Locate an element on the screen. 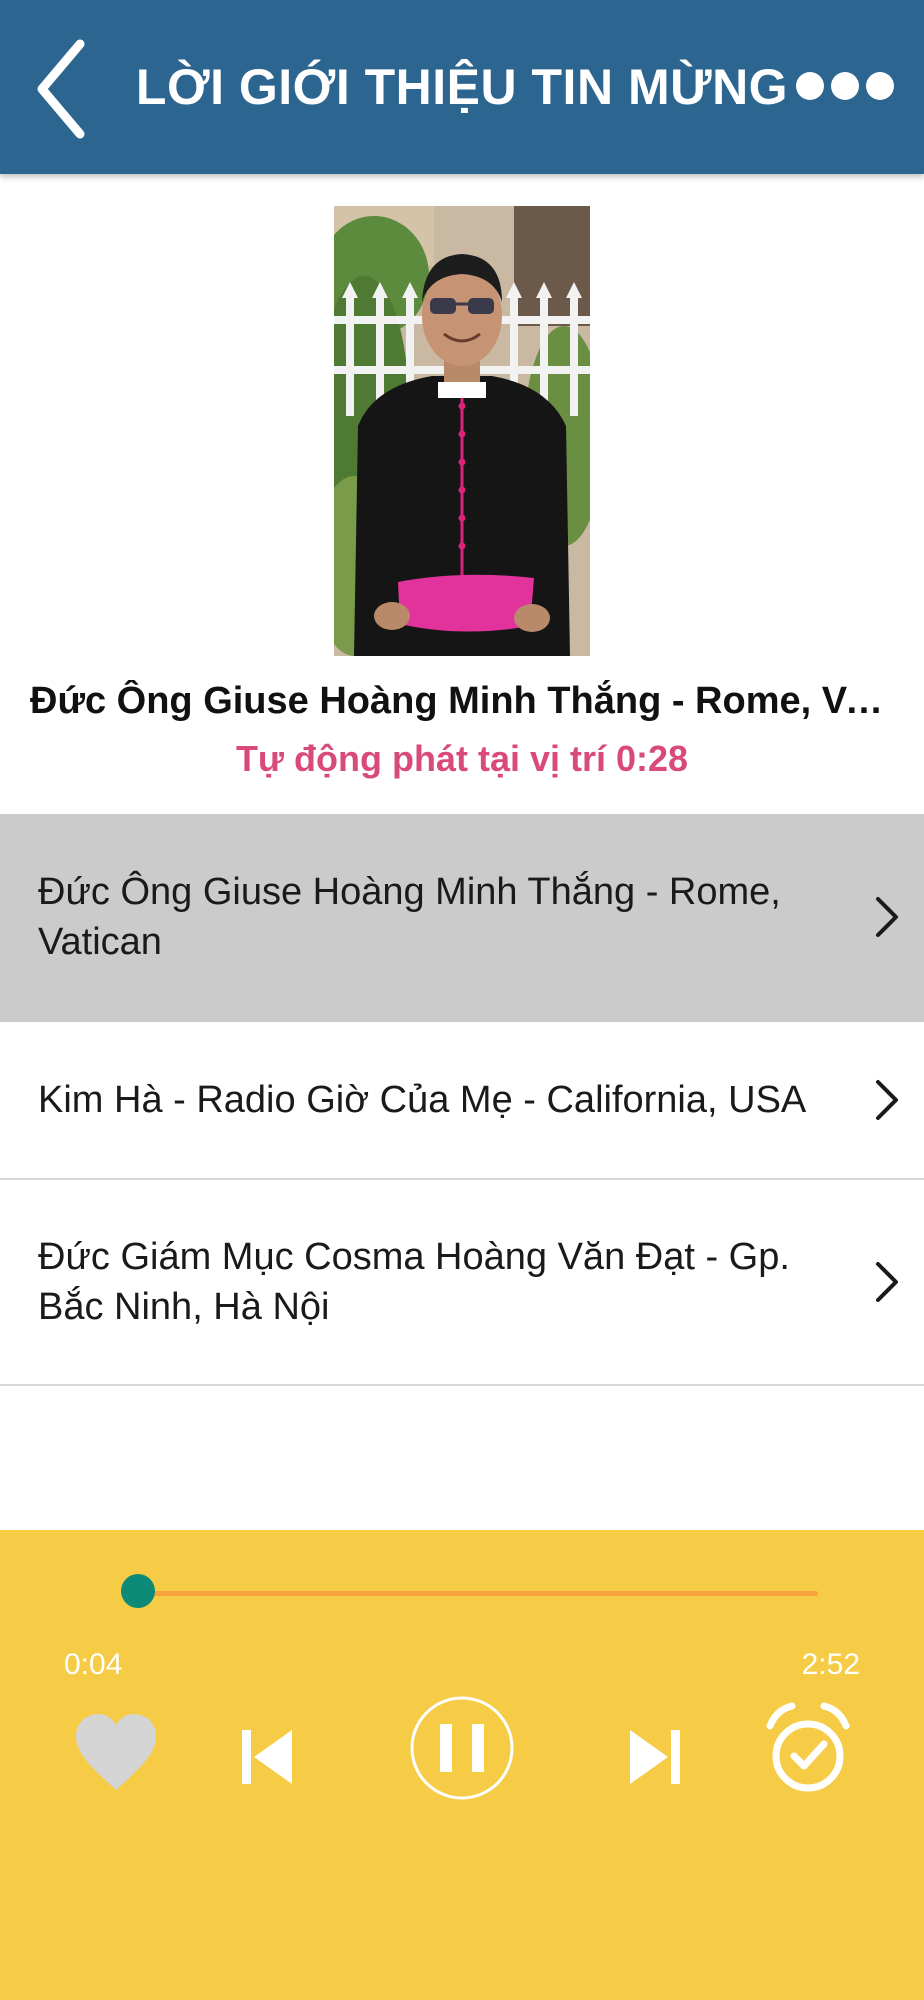 The width and height of the screenshot is (924, 2000). more-button is located at coordinates (845, 86).